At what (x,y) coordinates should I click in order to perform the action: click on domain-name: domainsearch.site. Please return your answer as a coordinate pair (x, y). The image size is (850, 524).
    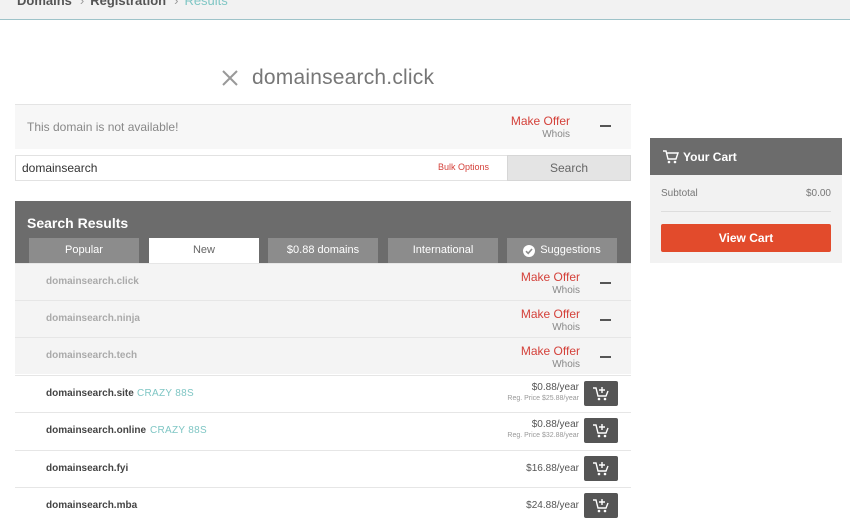
    Looking at the image, I should click on (90, 393).